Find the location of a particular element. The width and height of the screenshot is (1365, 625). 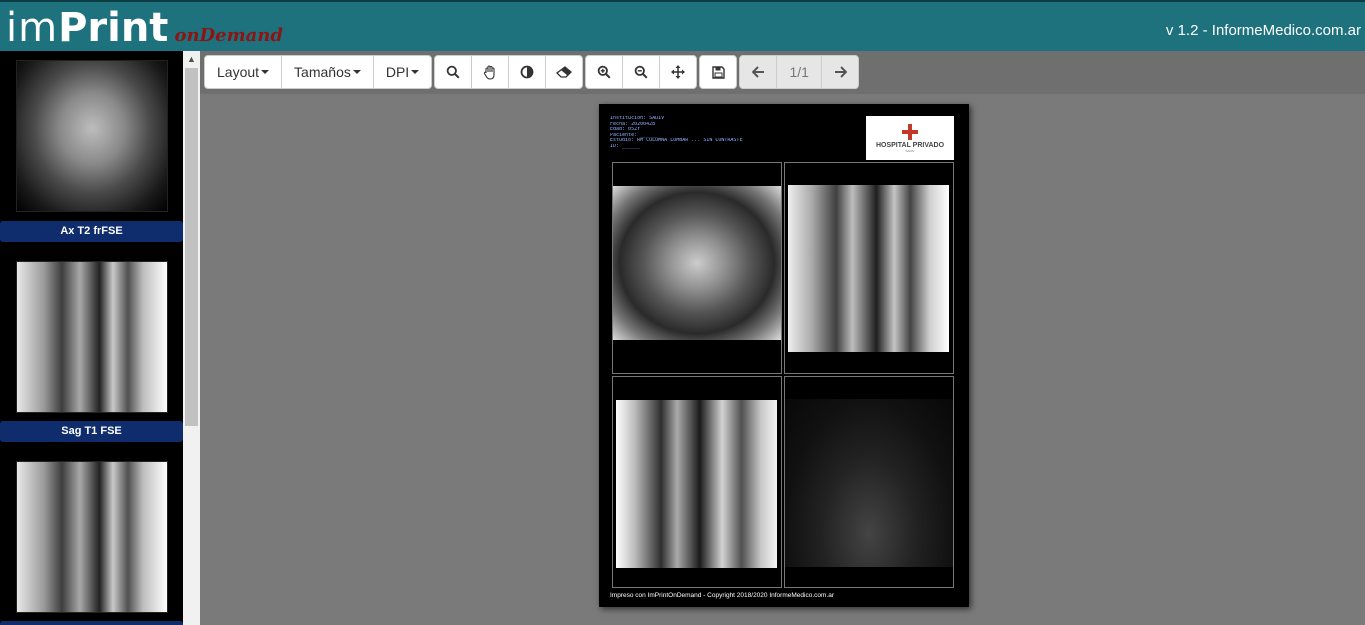

pan-button is located at coordinates (490, 72).